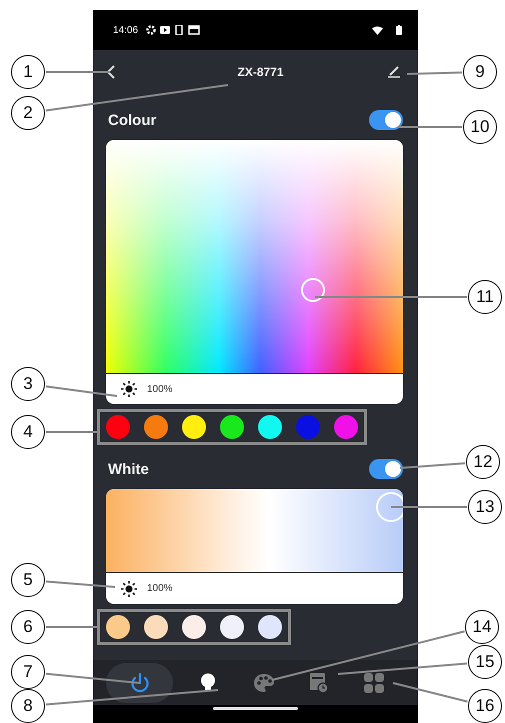  I want to click on clock-time: 14:06, so click(125, 30).